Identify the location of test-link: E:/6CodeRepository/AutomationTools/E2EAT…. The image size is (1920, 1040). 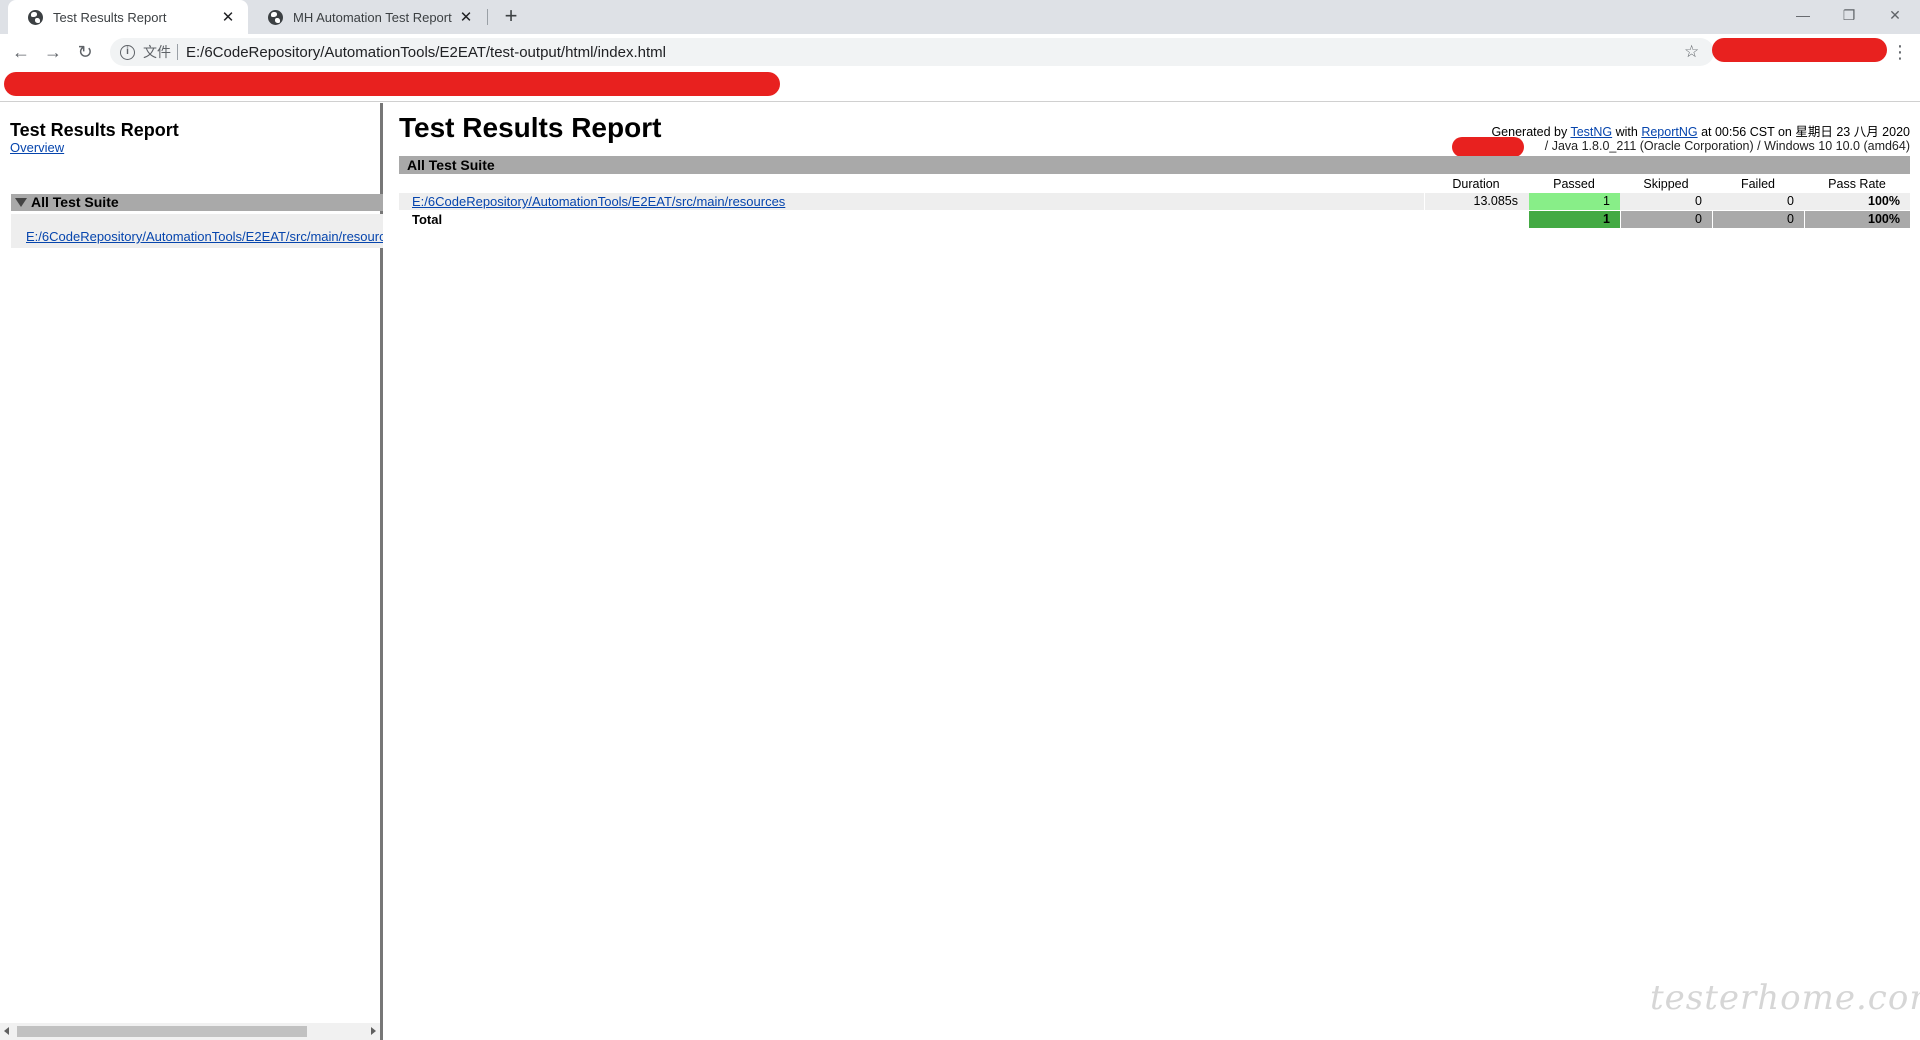
(598, 201).